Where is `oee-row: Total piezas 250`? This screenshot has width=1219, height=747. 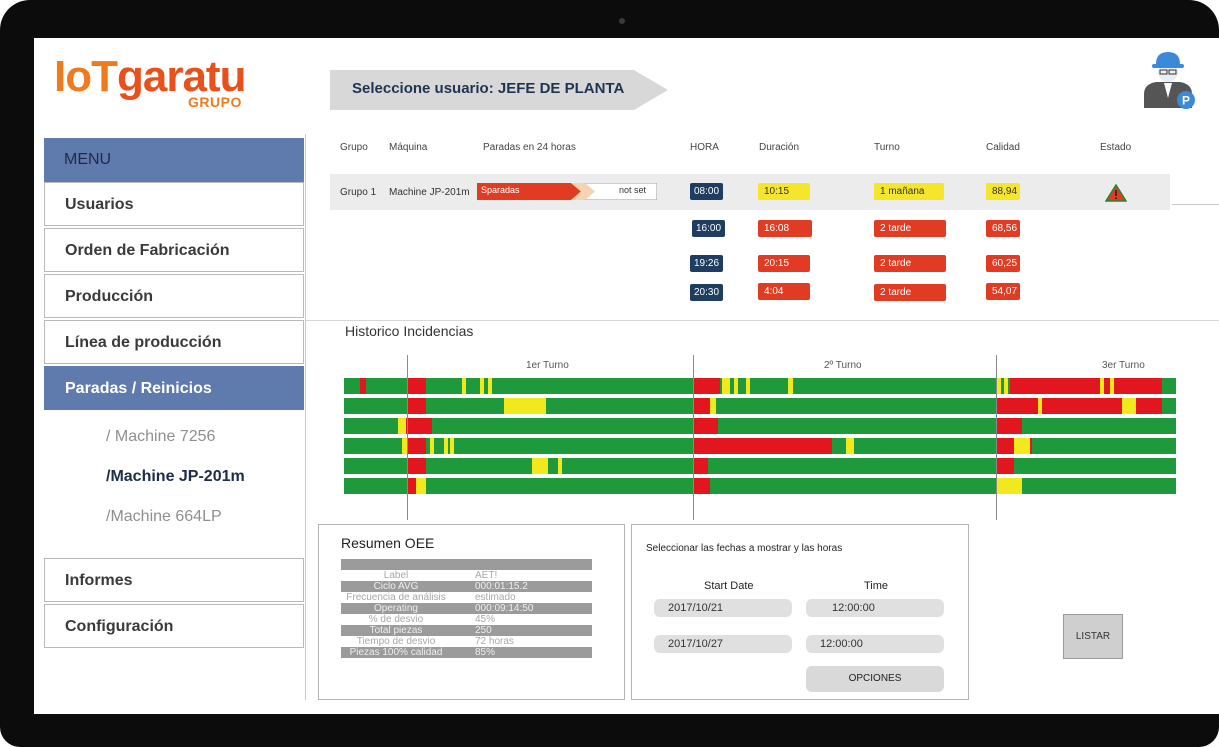 oee-row: Total piezas 250 is located at coordinates (466, 630).